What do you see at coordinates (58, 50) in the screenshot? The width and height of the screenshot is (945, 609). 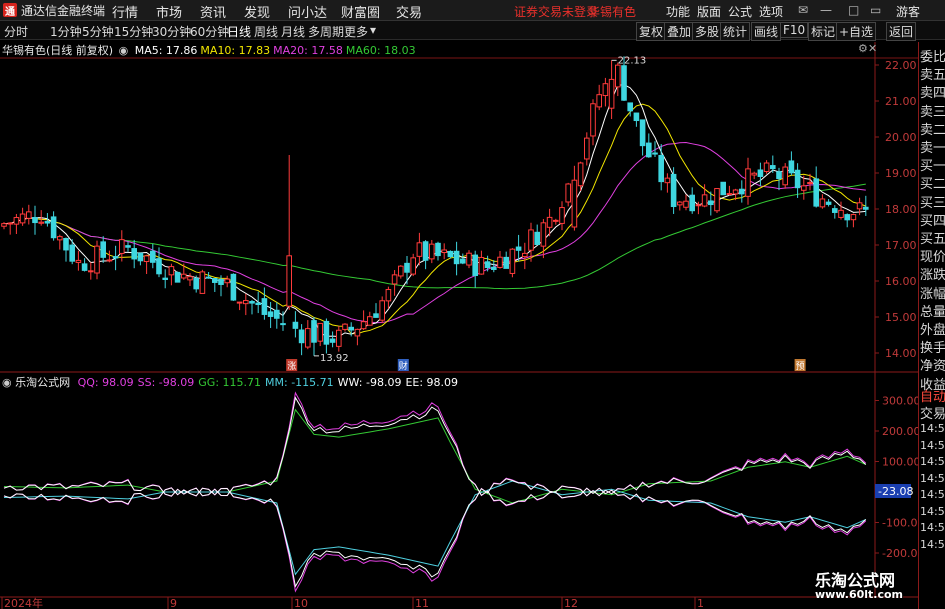 I see `main-chart-title: 华锡有色(日线 前复权)` at bounding box center [58, 50].